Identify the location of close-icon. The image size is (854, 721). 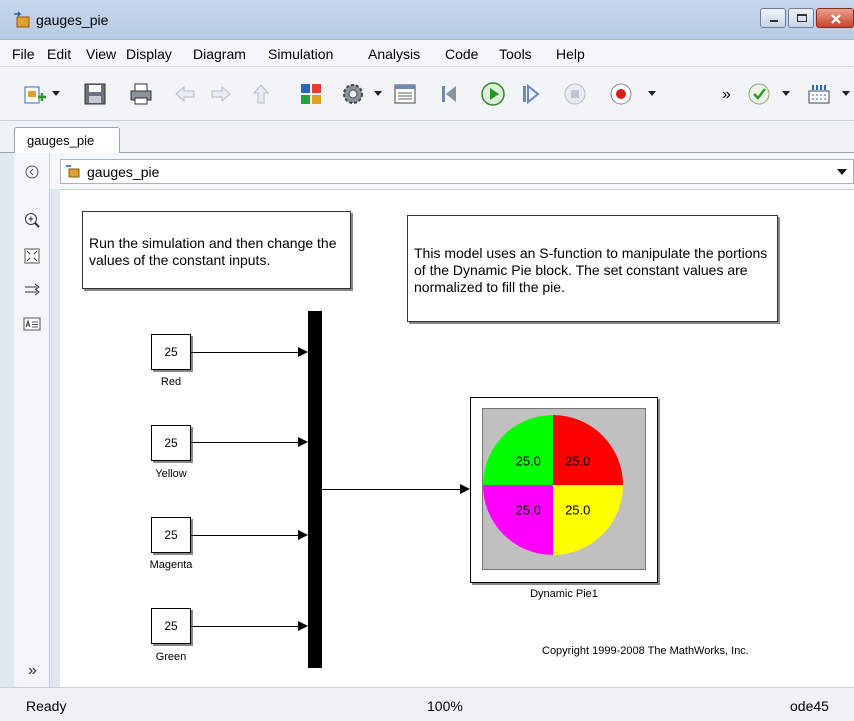
(836, 19).